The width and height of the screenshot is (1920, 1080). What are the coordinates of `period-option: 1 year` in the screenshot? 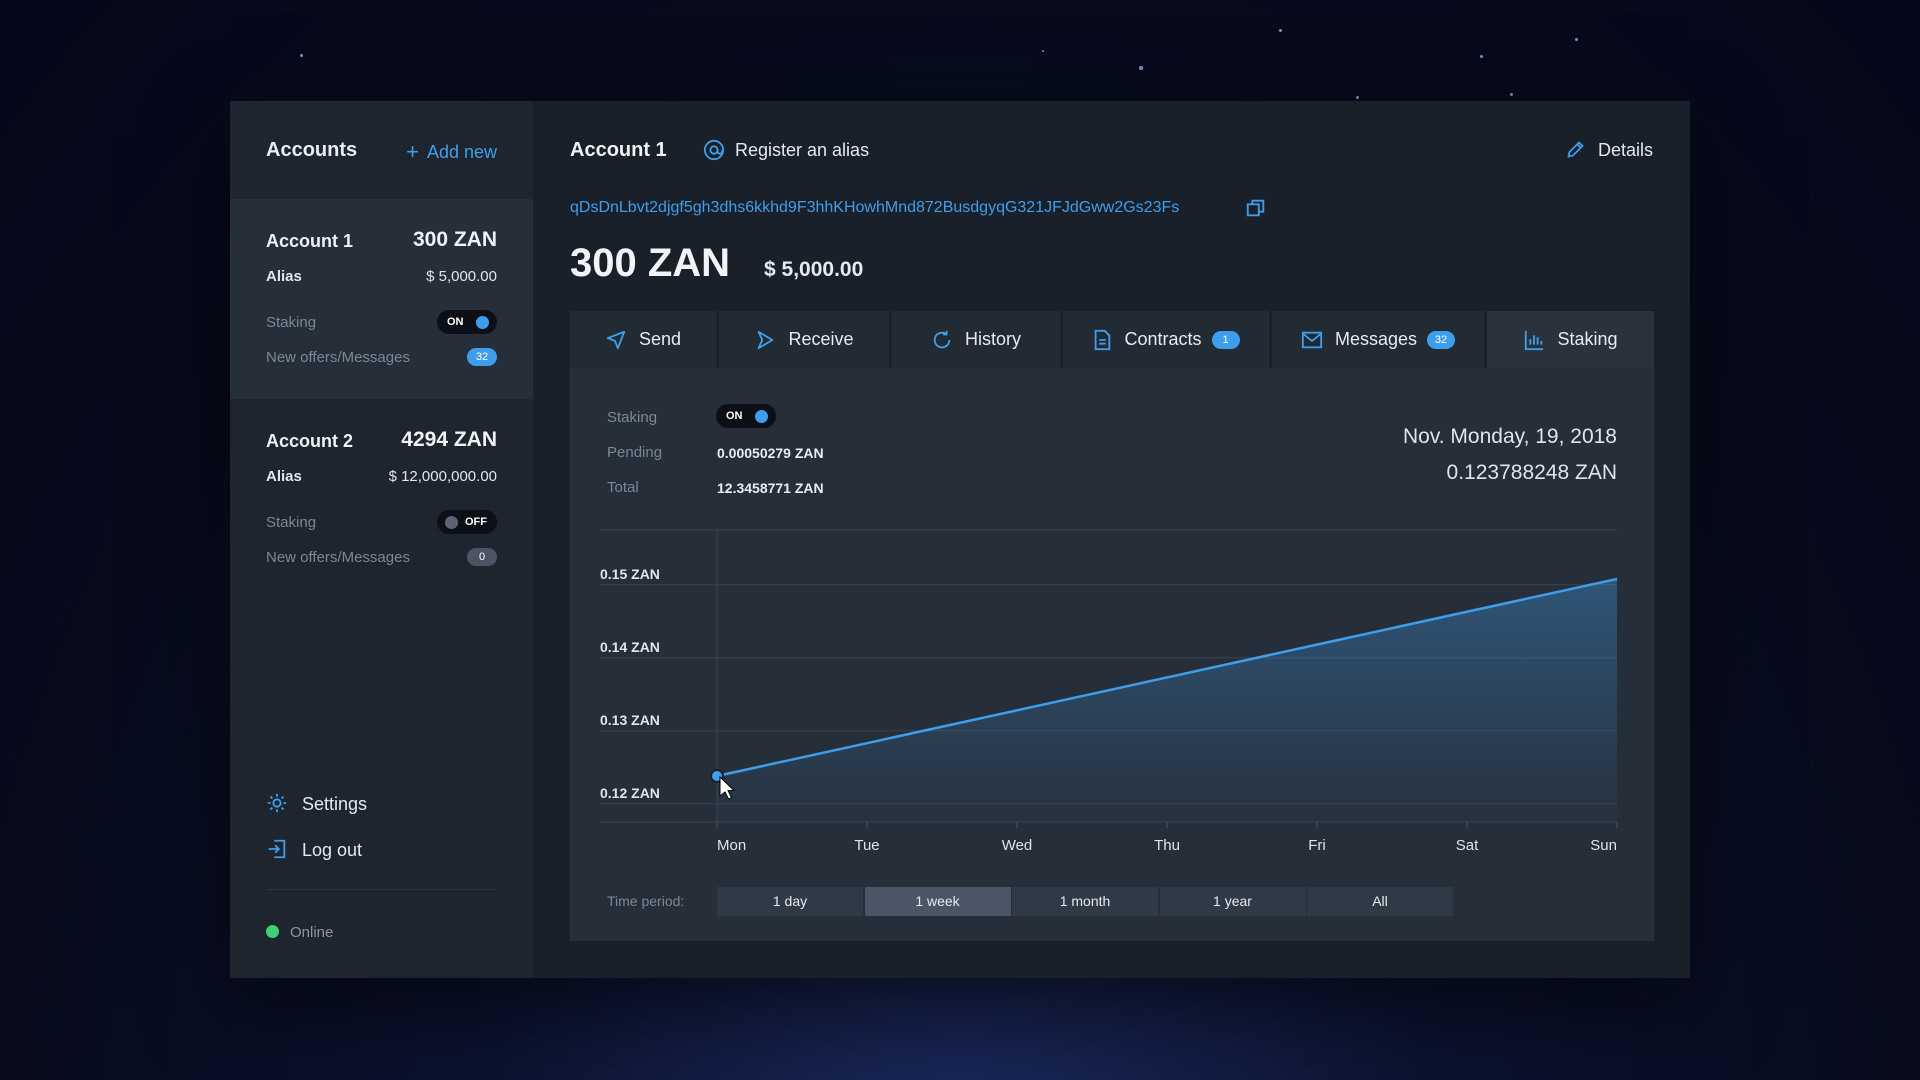 It's located at (1232, 901).